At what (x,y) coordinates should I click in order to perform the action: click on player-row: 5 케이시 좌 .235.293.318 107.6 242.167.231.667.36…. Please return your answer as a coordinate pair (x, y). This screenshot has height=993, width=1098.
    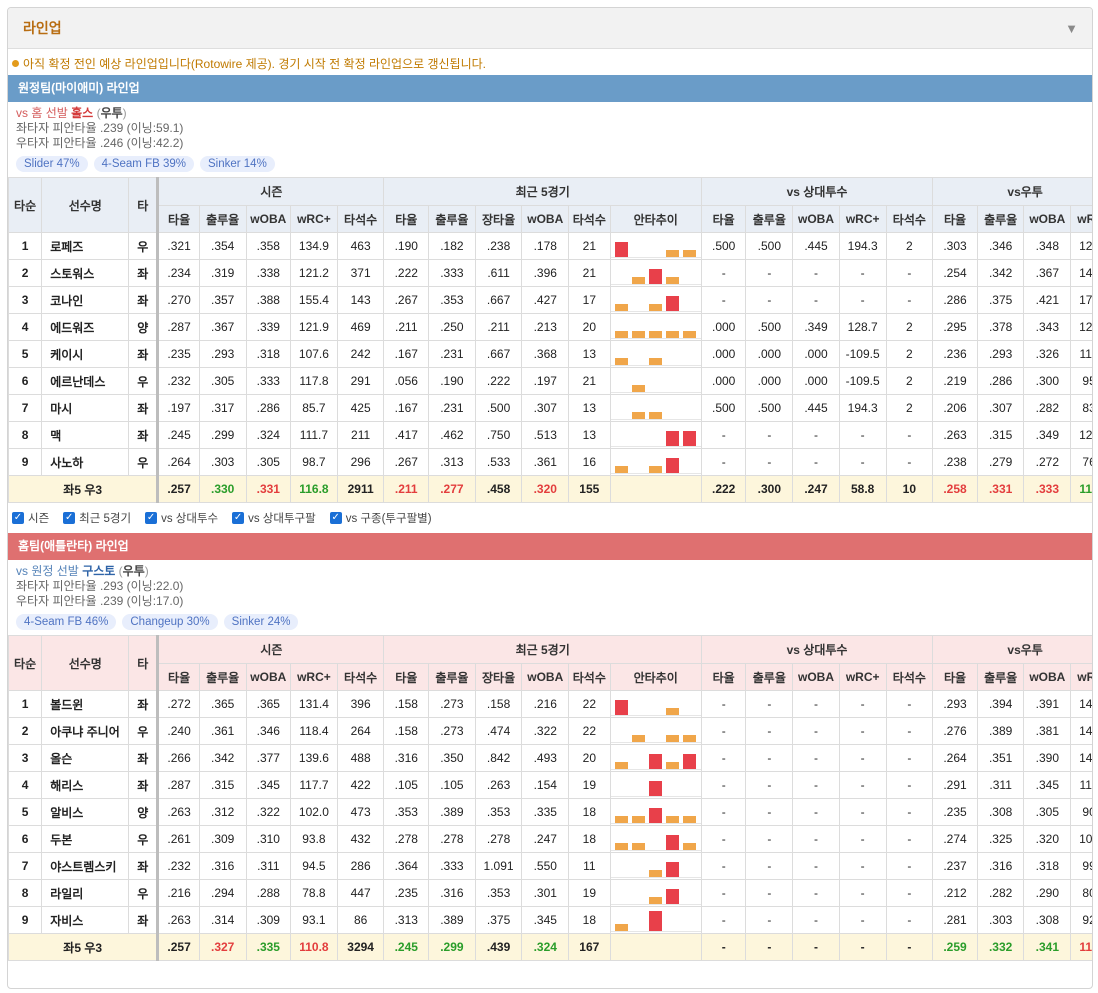
    Looking at the image, I should click on (550, 354).